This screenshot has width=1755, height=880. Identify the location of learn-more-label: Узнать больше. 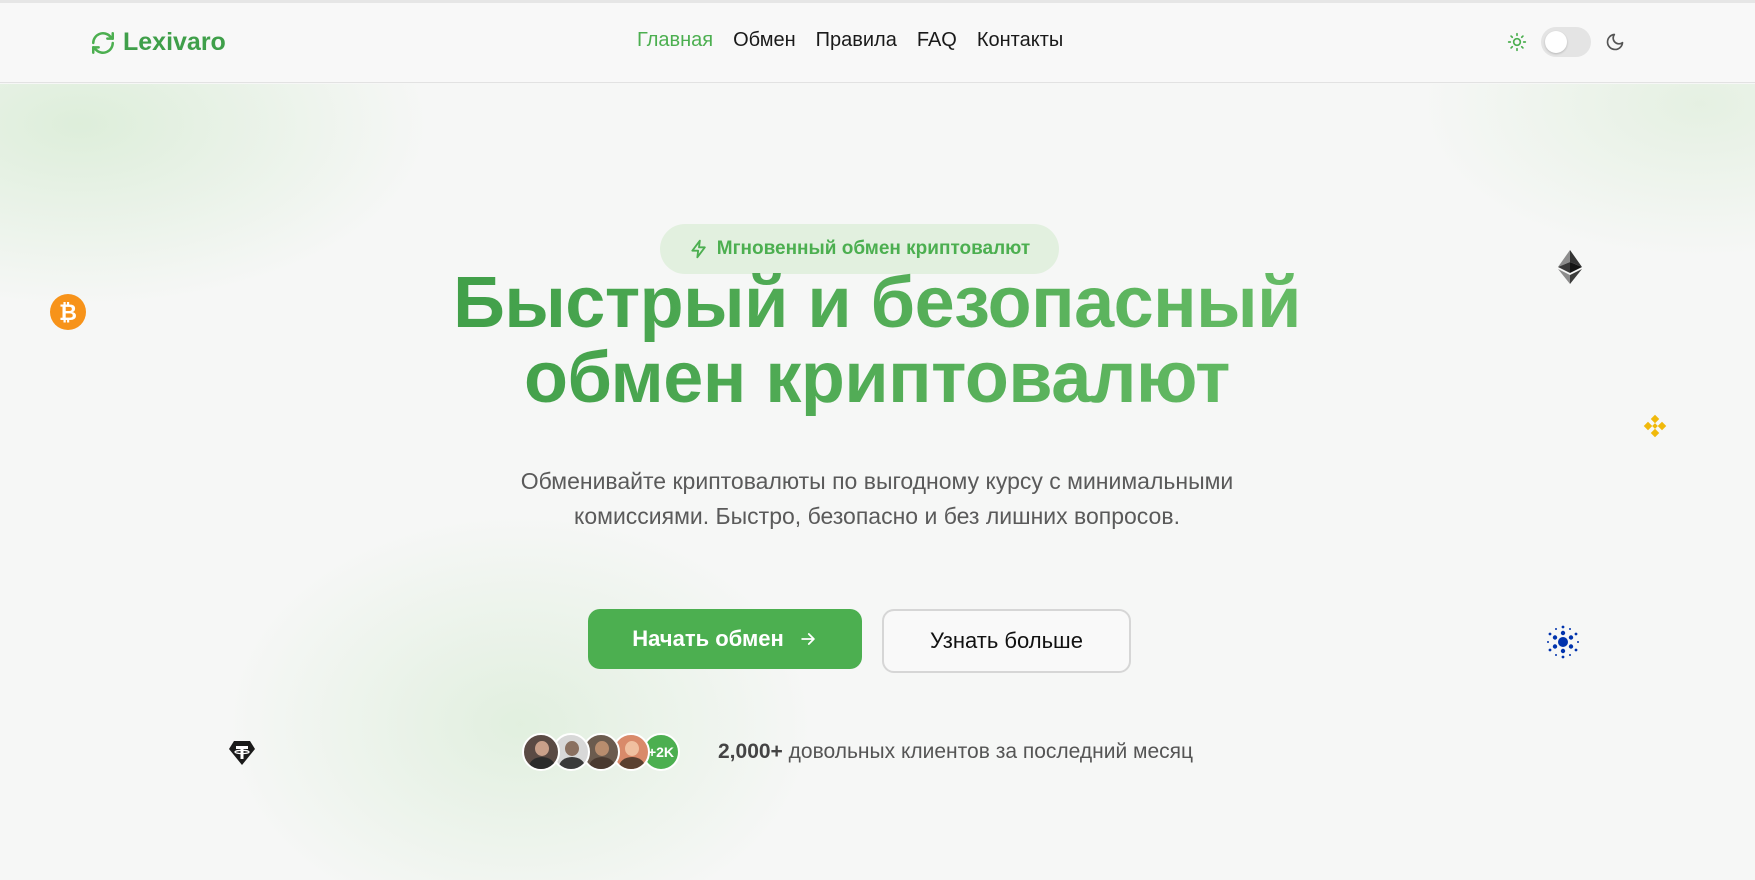
(1006, 640).